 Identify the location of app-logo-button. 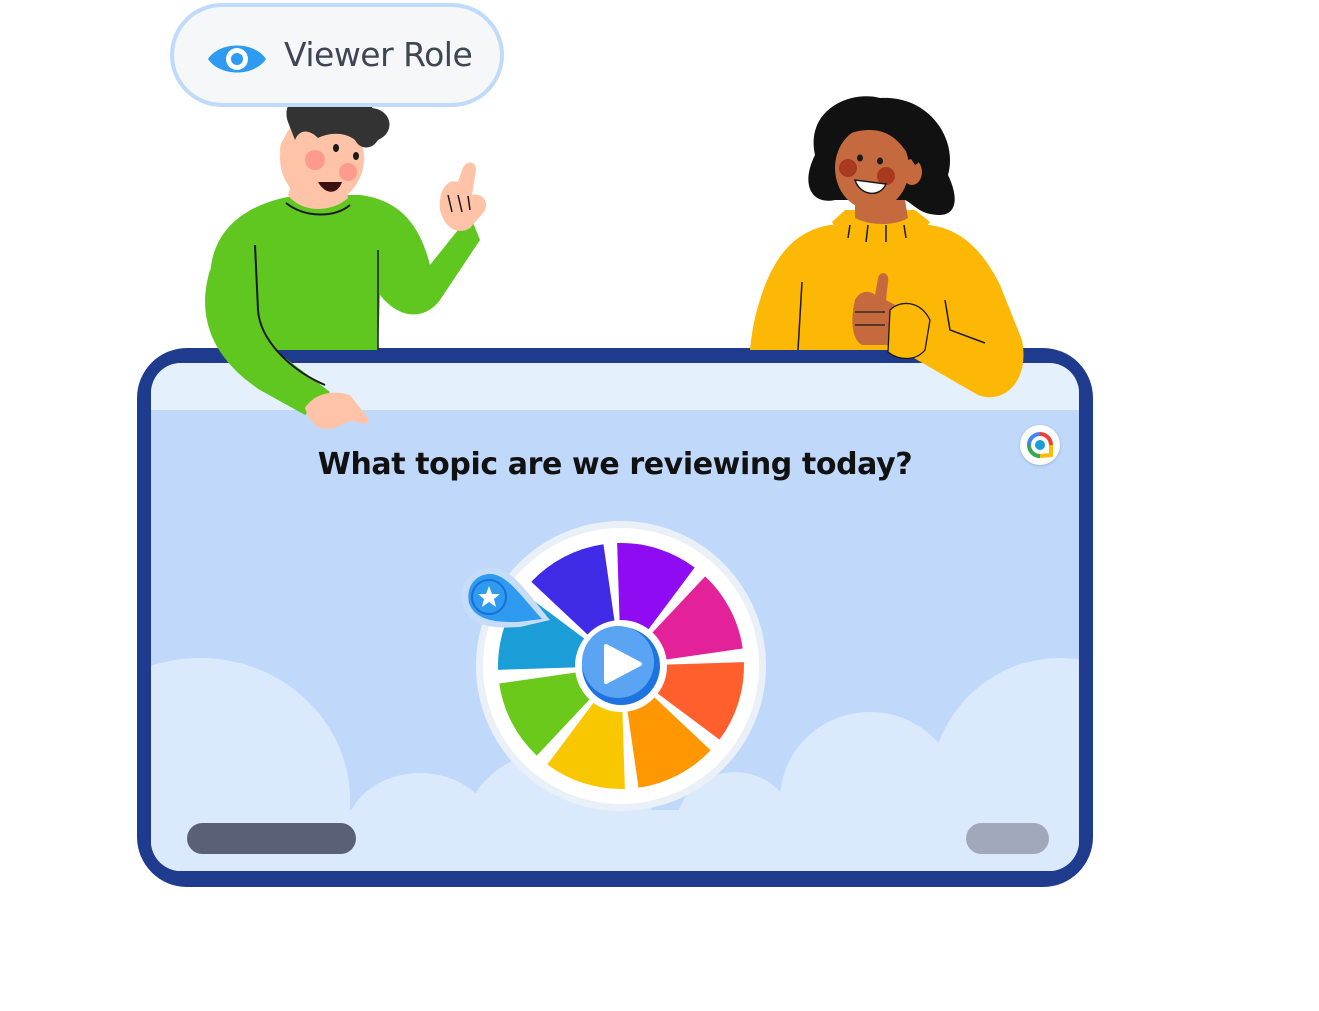
(1040, 445).